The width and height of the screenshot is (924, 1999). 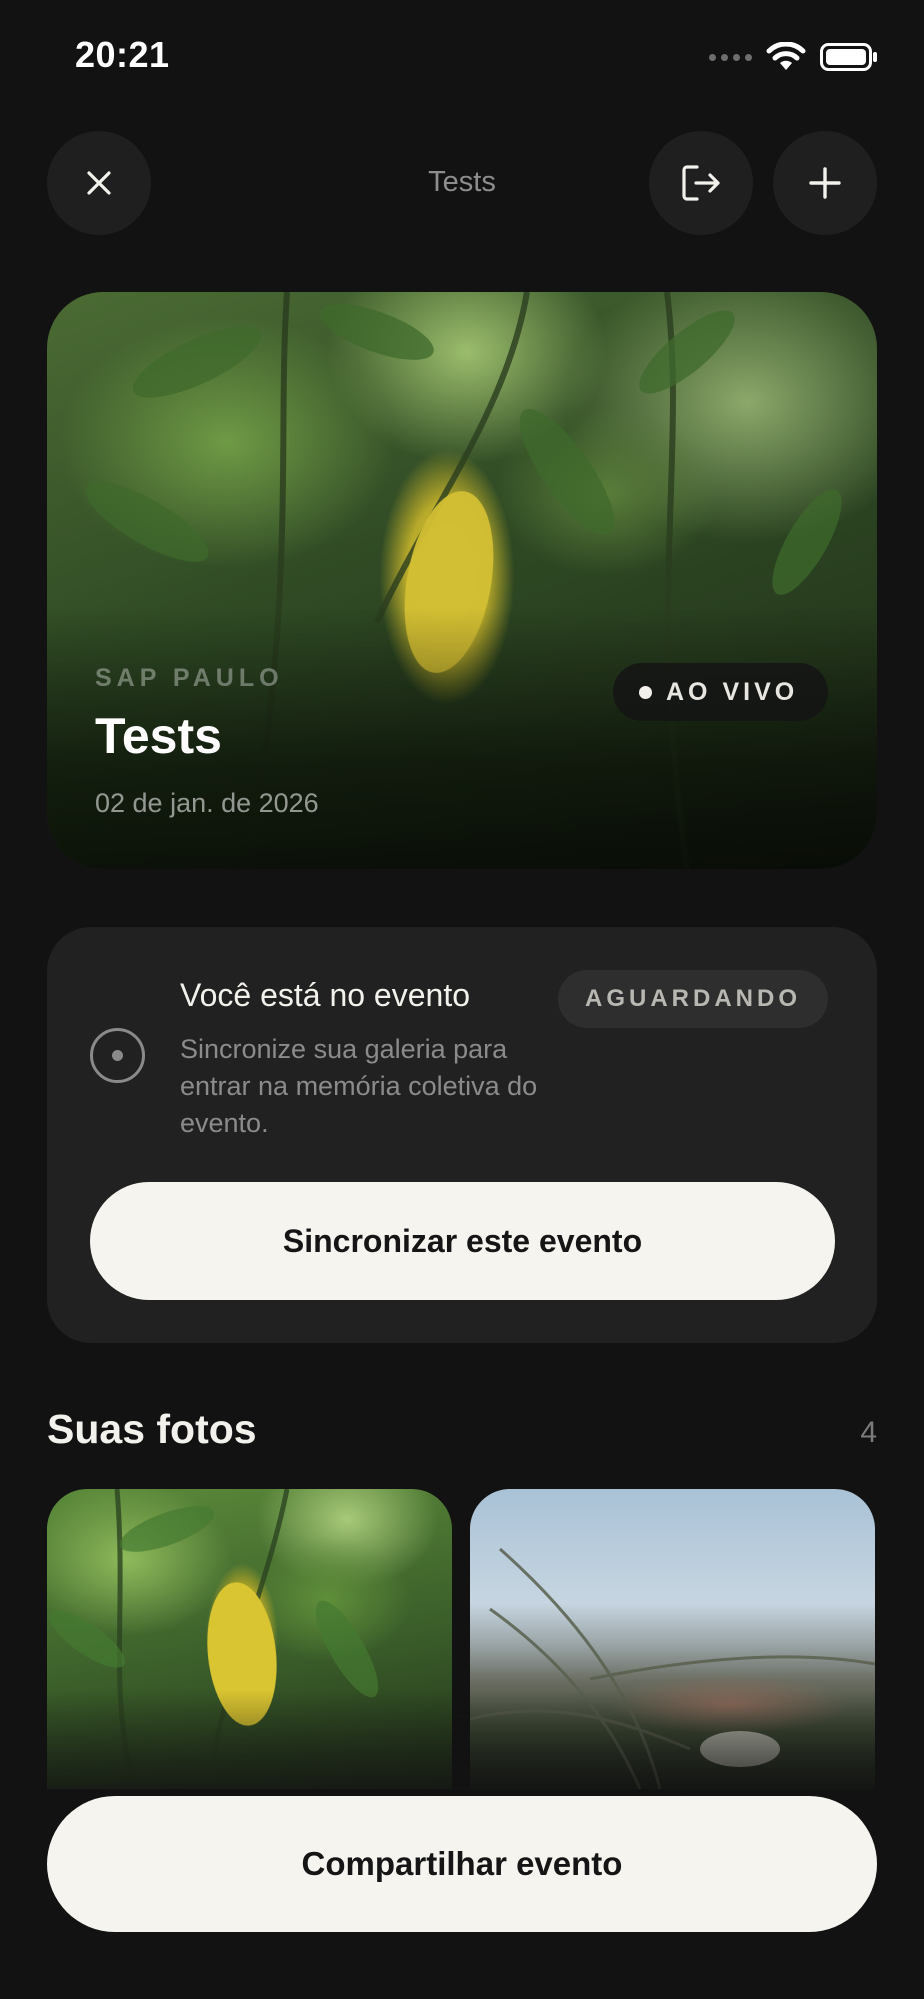 I want to click on live-badge: AO VIVO, so click(x=721, y=692).